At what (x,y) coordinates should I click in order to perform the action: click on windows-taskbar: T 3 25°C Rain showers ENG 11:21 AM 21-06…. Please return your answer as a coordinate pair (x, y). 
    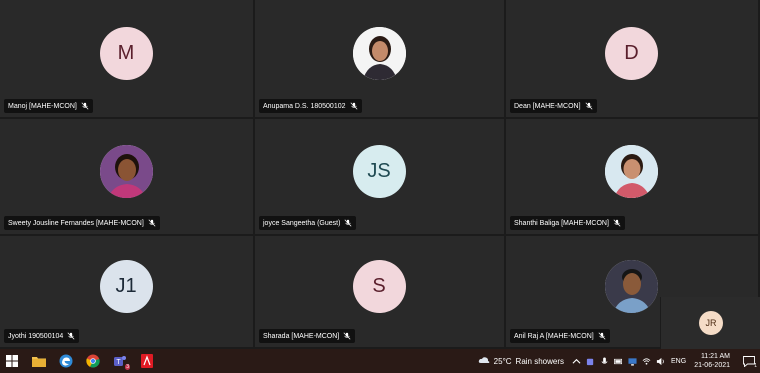
    Looking at the image, I should click on (380, 361).